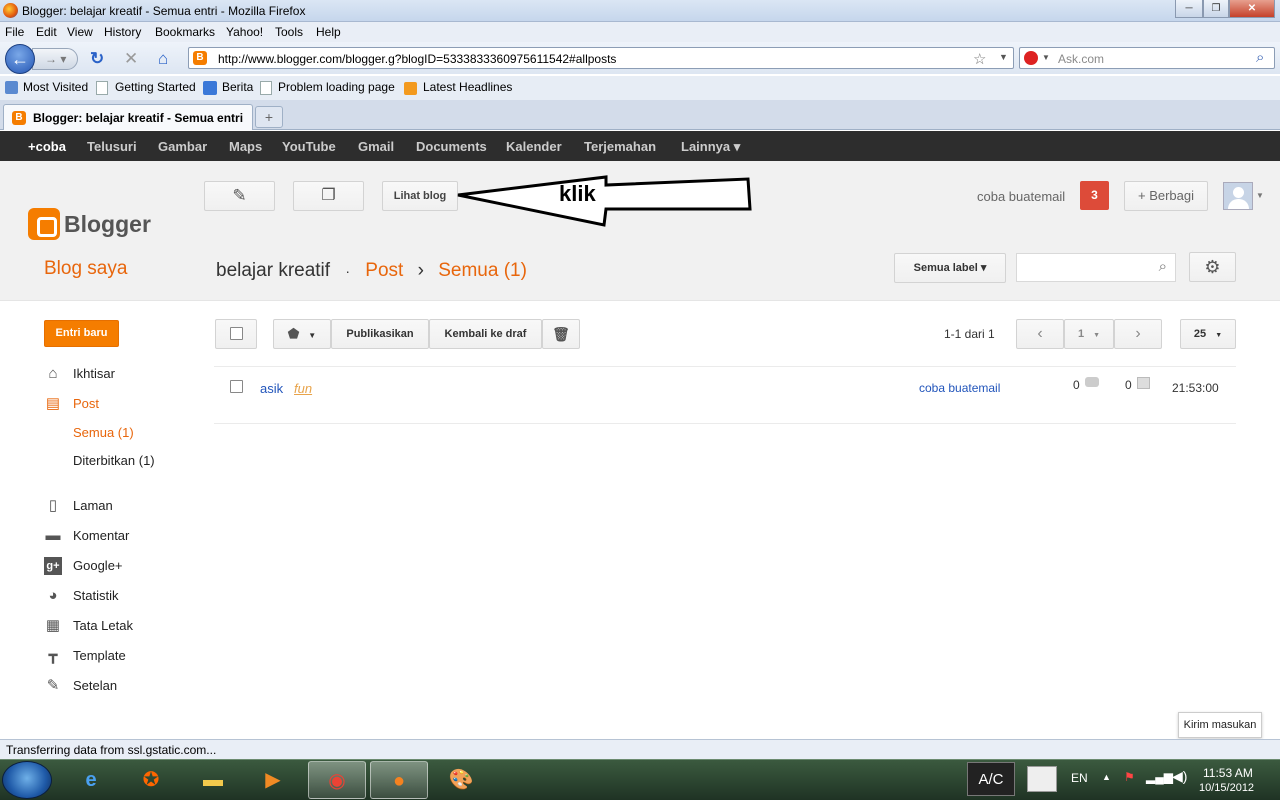  I want to click on account-dropdown-icon: ▼, so click(1260, 195).